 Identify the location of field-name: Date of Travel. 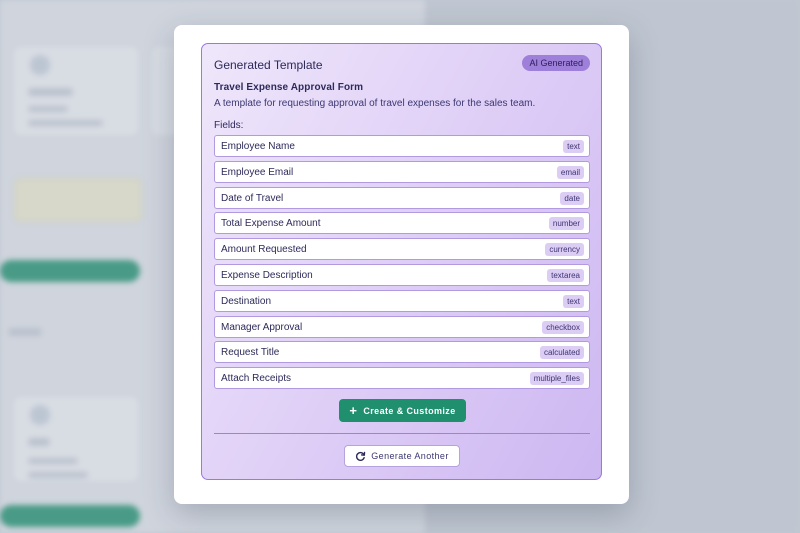
(252, 198).